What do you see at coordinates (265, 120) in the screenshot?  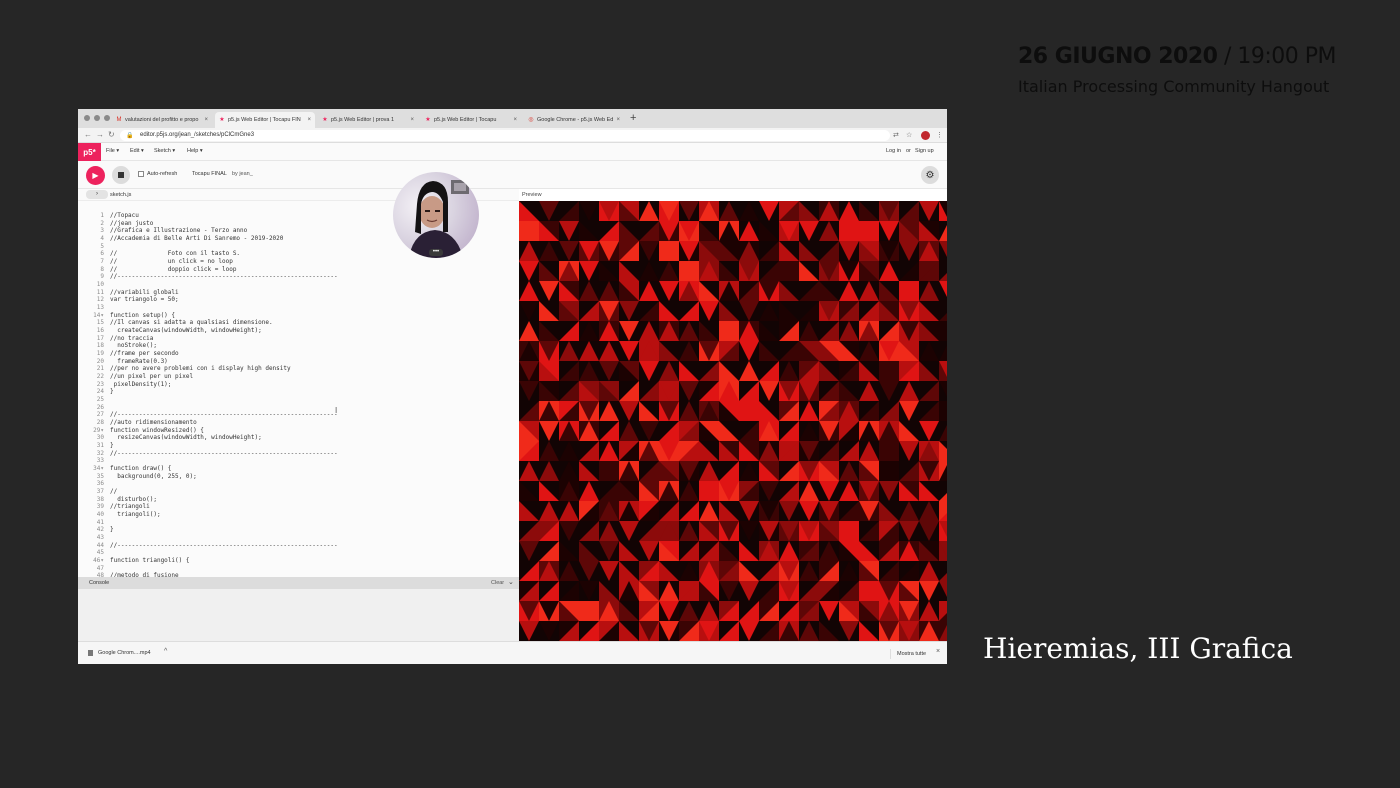 I see `browser-tab: ★ p5.js Web Editor | Tocapu FIN ×` at bounding box center [265, 120].